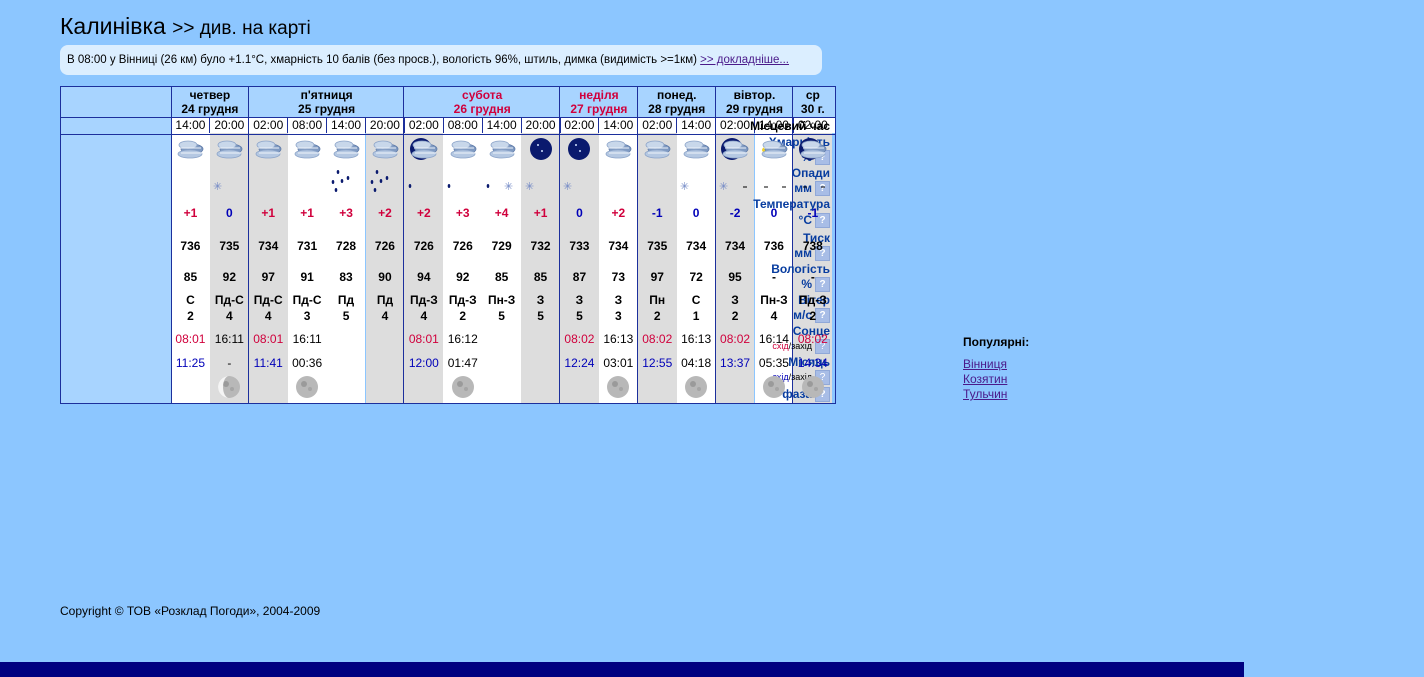 The height and width of the screenshot is (677, 1424). I want to click on page-title: Калинівка >> див. на карті, so click(185, 27).